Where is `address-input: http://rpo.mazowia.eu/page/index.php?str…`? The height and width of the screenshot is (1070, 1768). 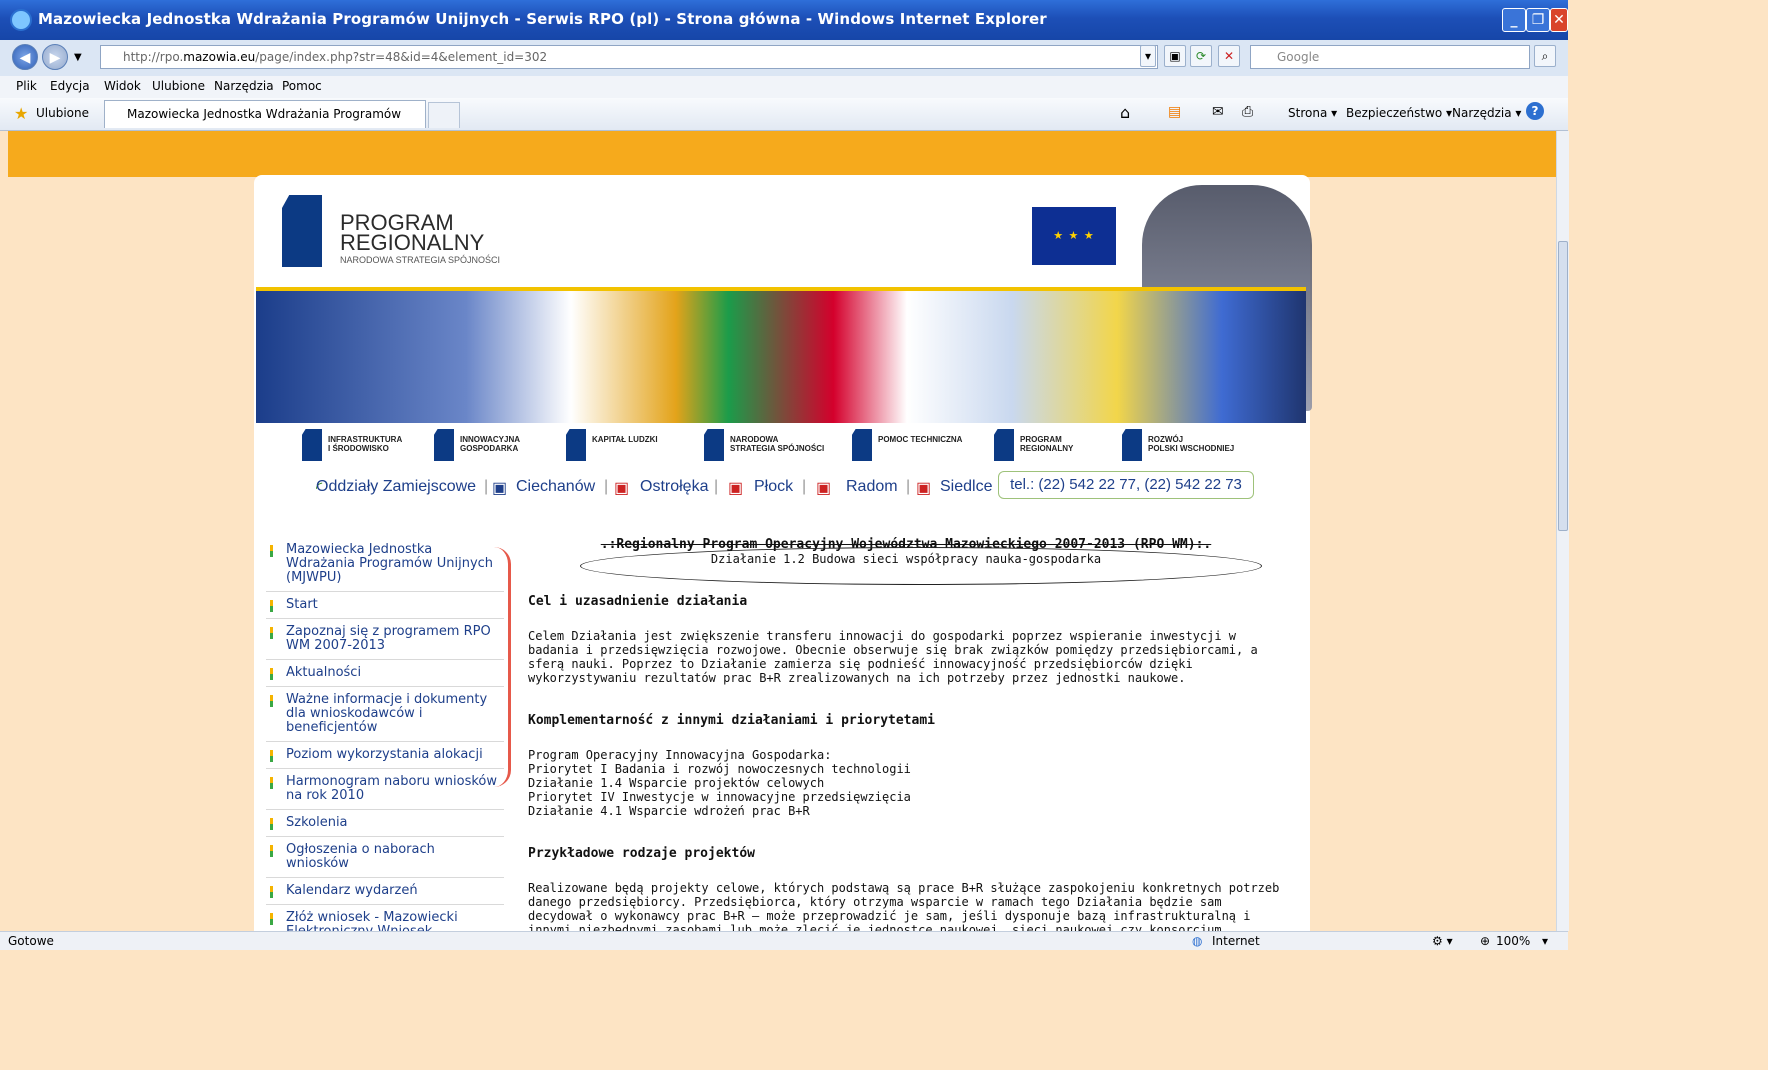
address-input: http://rpo.mazowia.eu/page/index.php?str… is located at coordinates (629, 57).